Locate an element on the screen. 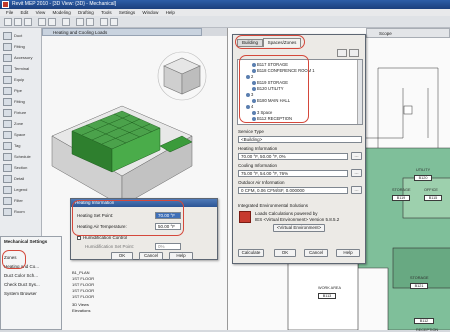  expand-icon is located at coordinates (342, 53).